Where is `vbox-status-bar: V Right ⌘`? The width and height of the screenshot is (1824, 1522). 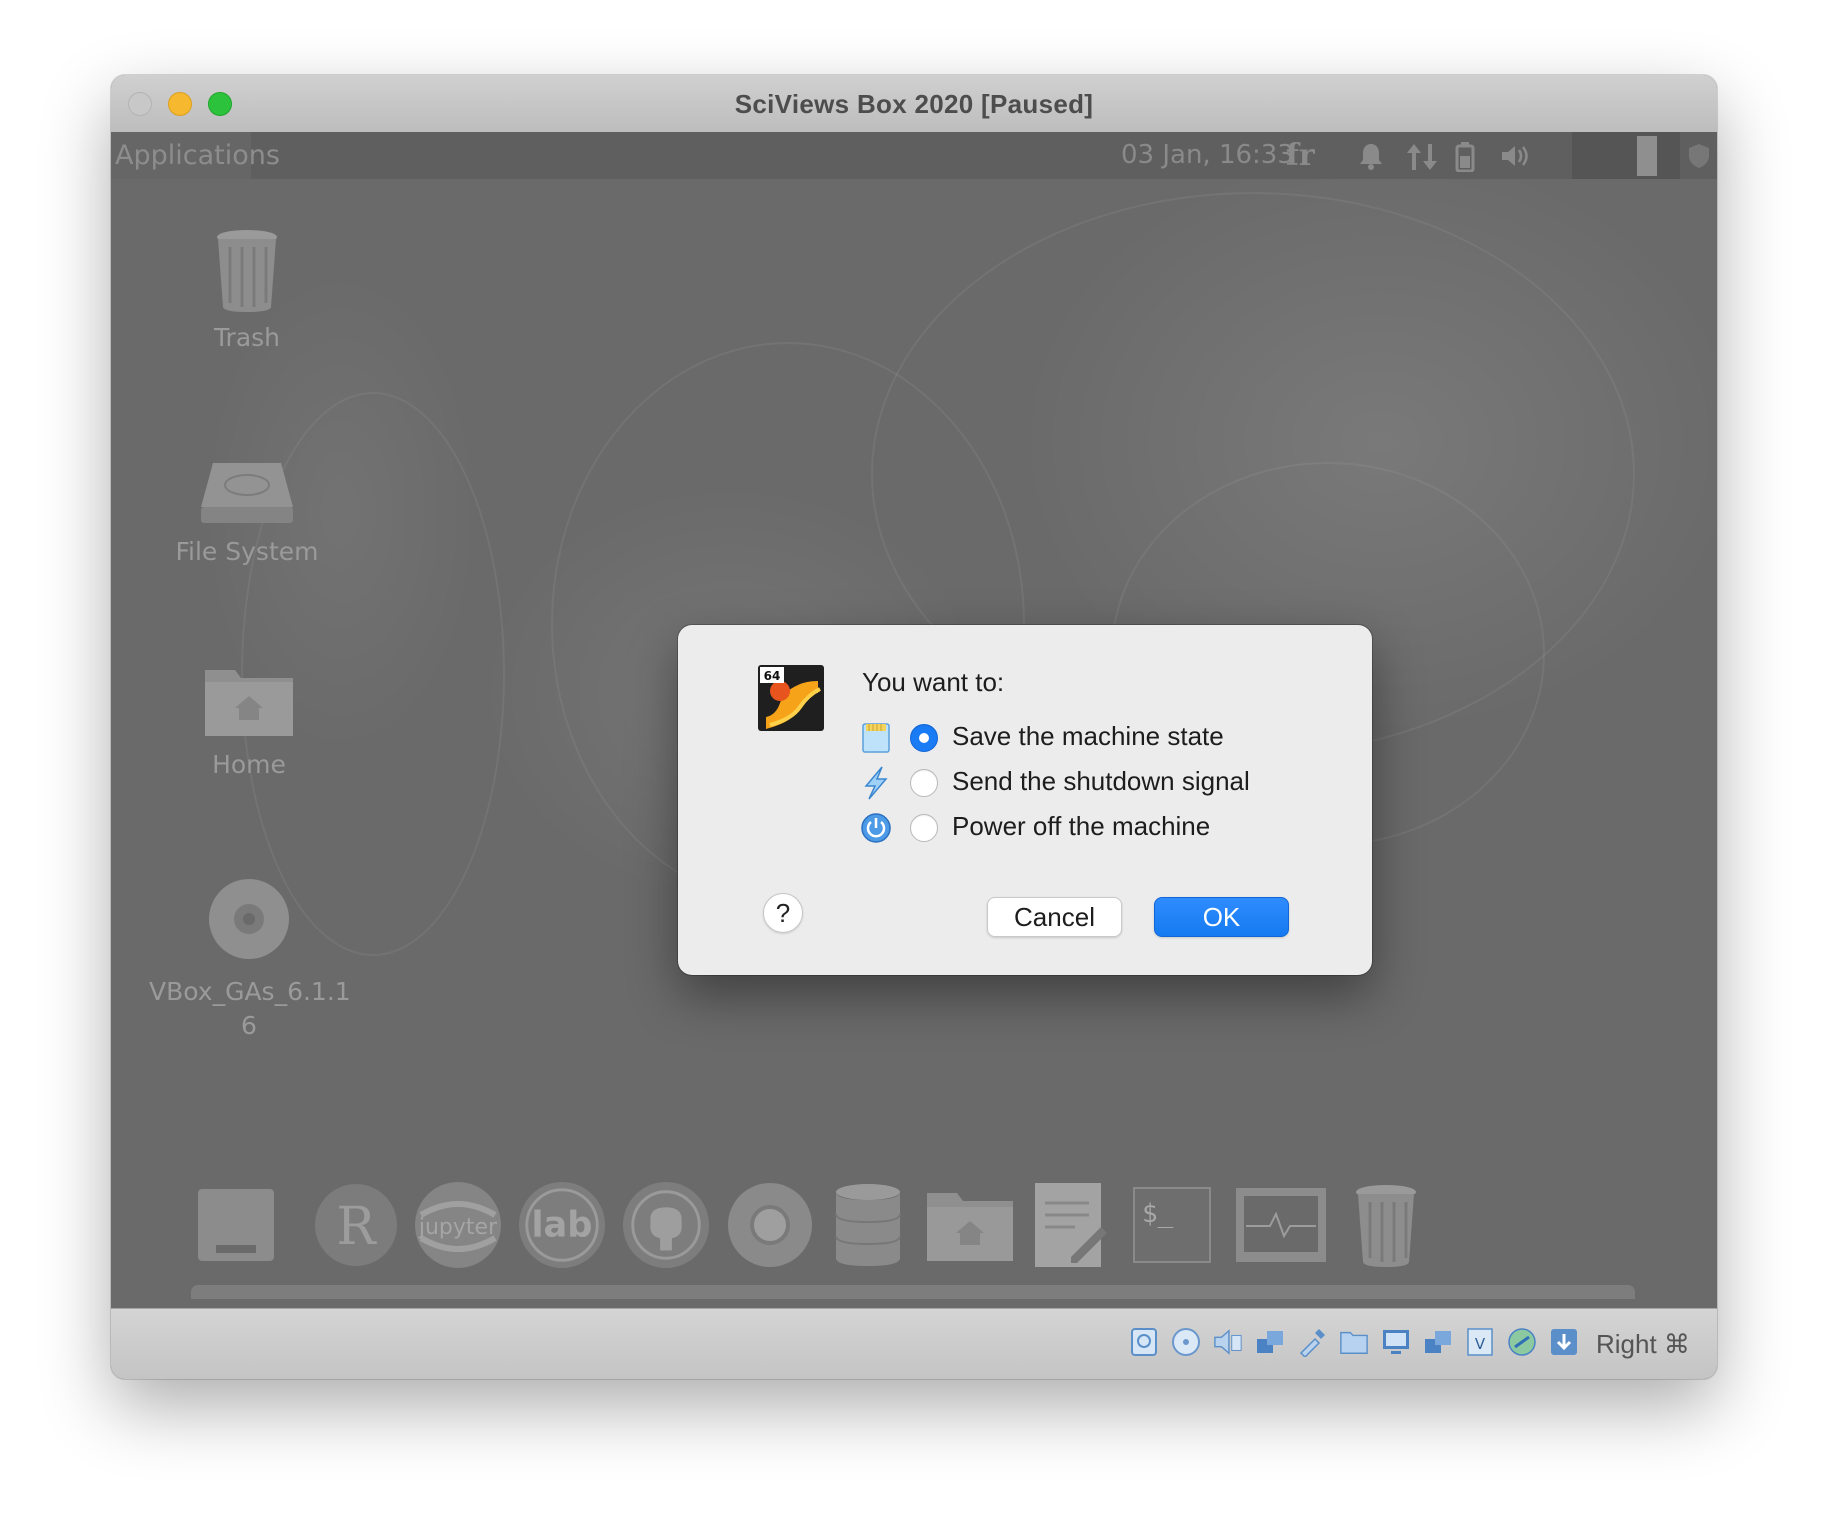 vbox-status-bar: V Right ⌘ is located at coordinates (914, 1343).